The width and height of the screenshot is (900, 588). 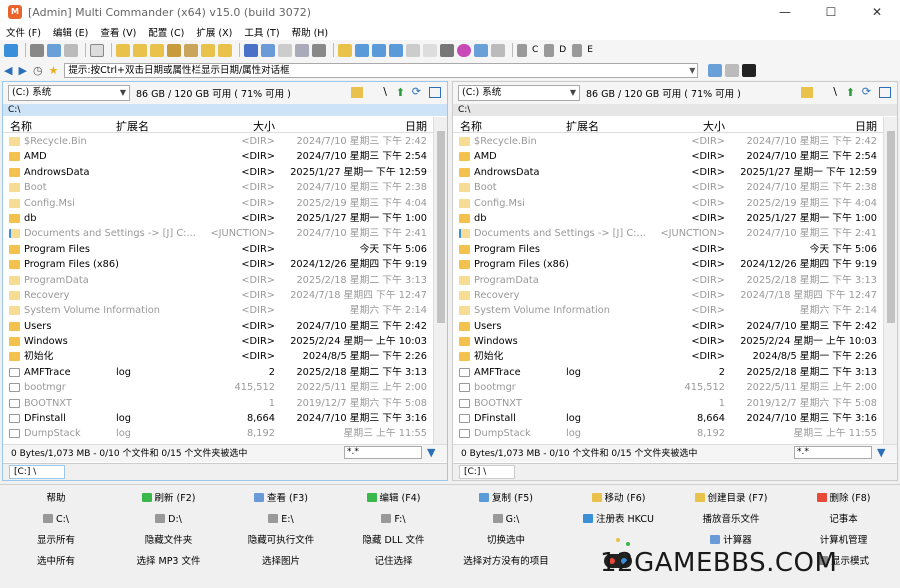 What do you see at coordinates (481, 50) in the screenshot?
I see `screen-icon` at bounding box center [481, 50].